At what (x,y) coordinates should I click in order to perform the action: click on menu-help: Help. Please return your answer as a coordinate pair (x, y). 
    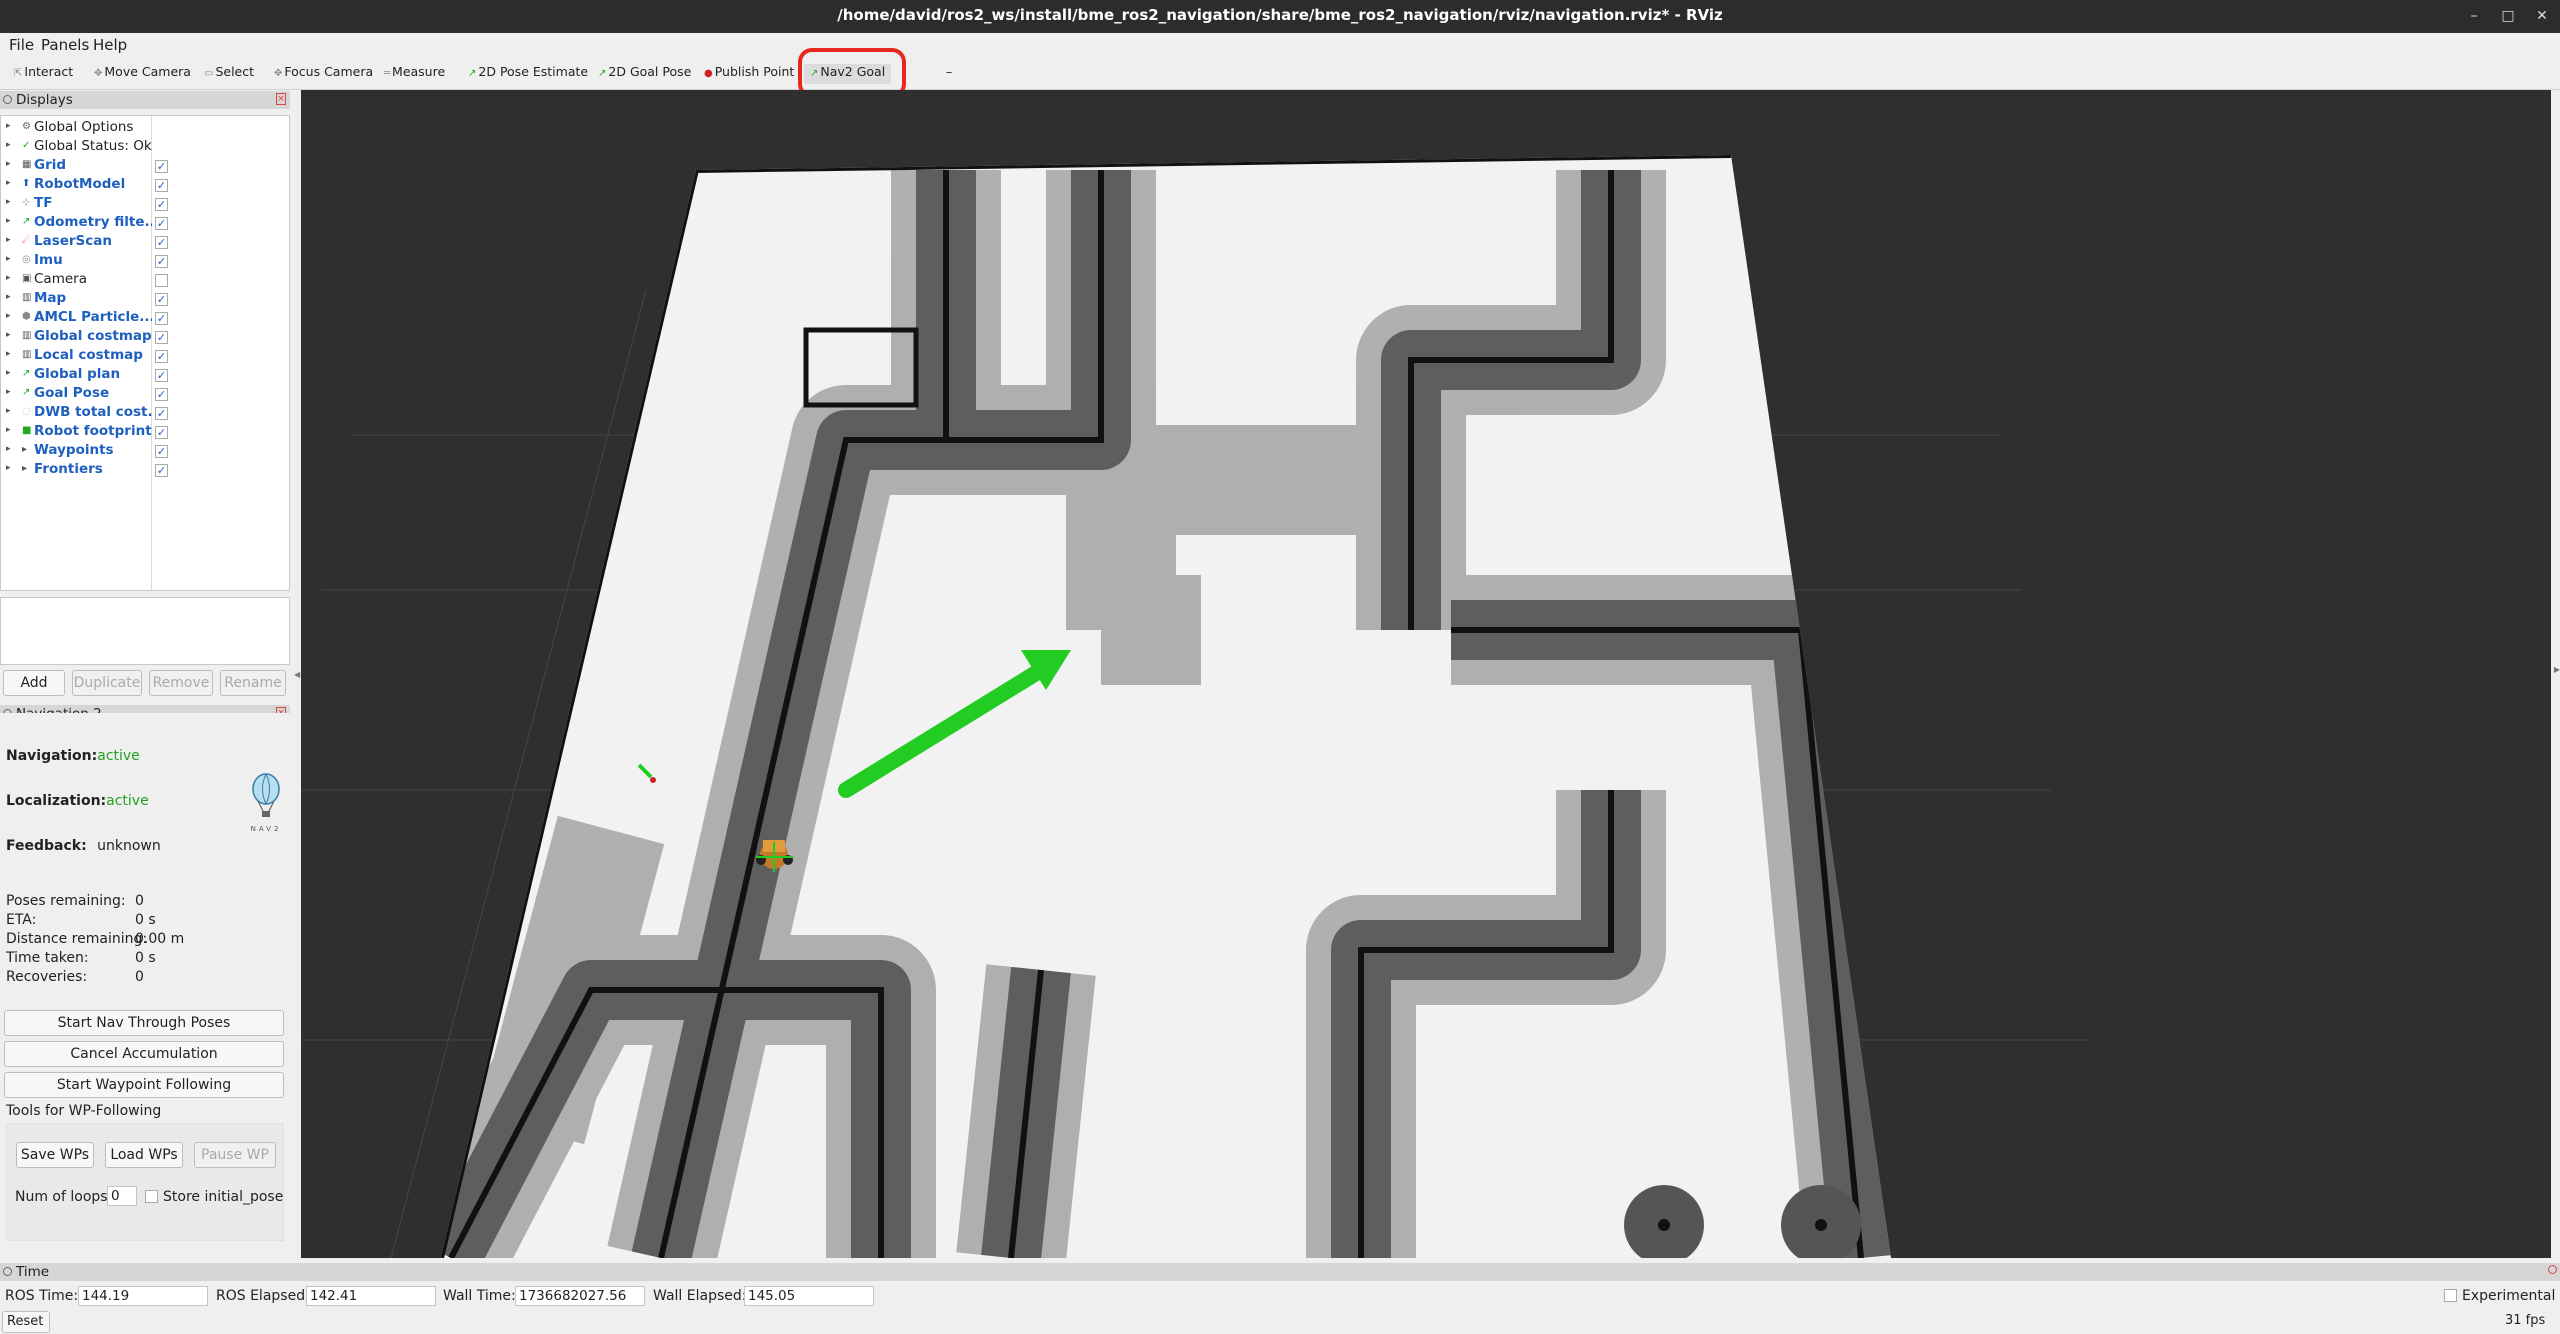
    Looking at the image, I should click on (110, 45).